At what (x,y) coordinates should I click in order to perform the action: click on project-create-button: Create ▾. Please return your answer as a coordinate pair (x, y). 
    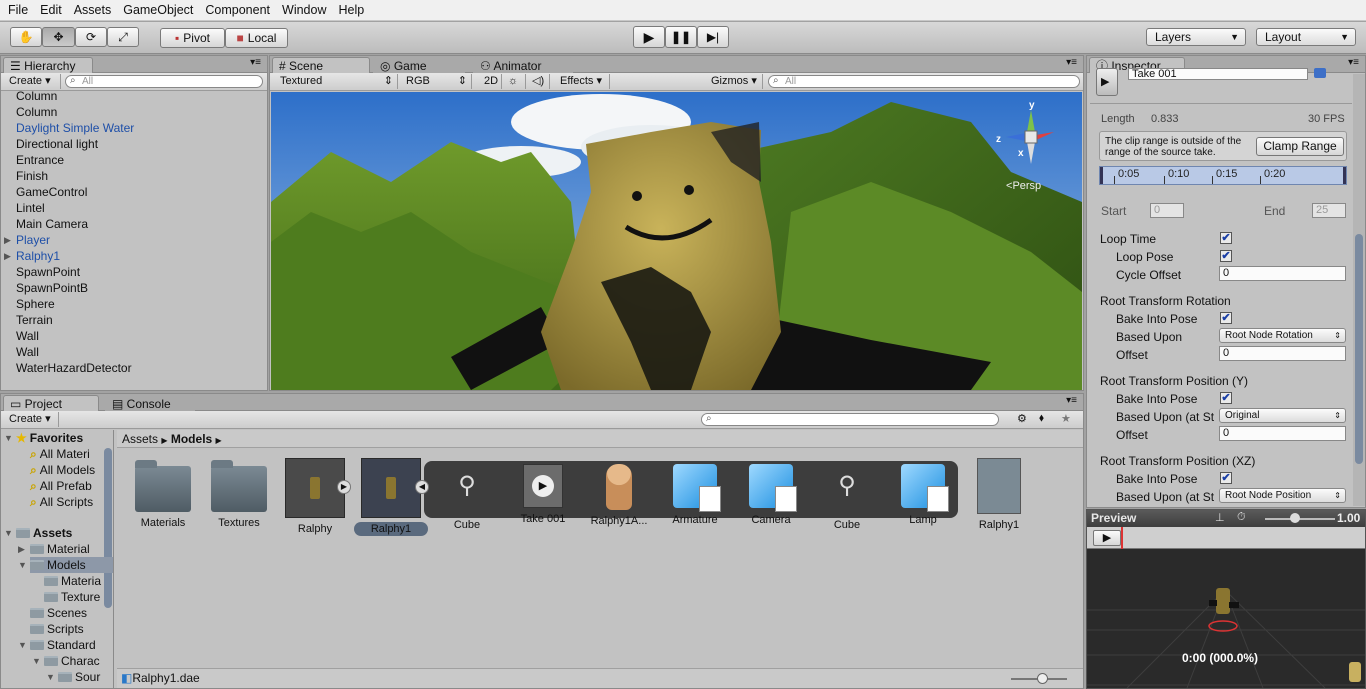
    Looking at the image, I should click on (32, 419).